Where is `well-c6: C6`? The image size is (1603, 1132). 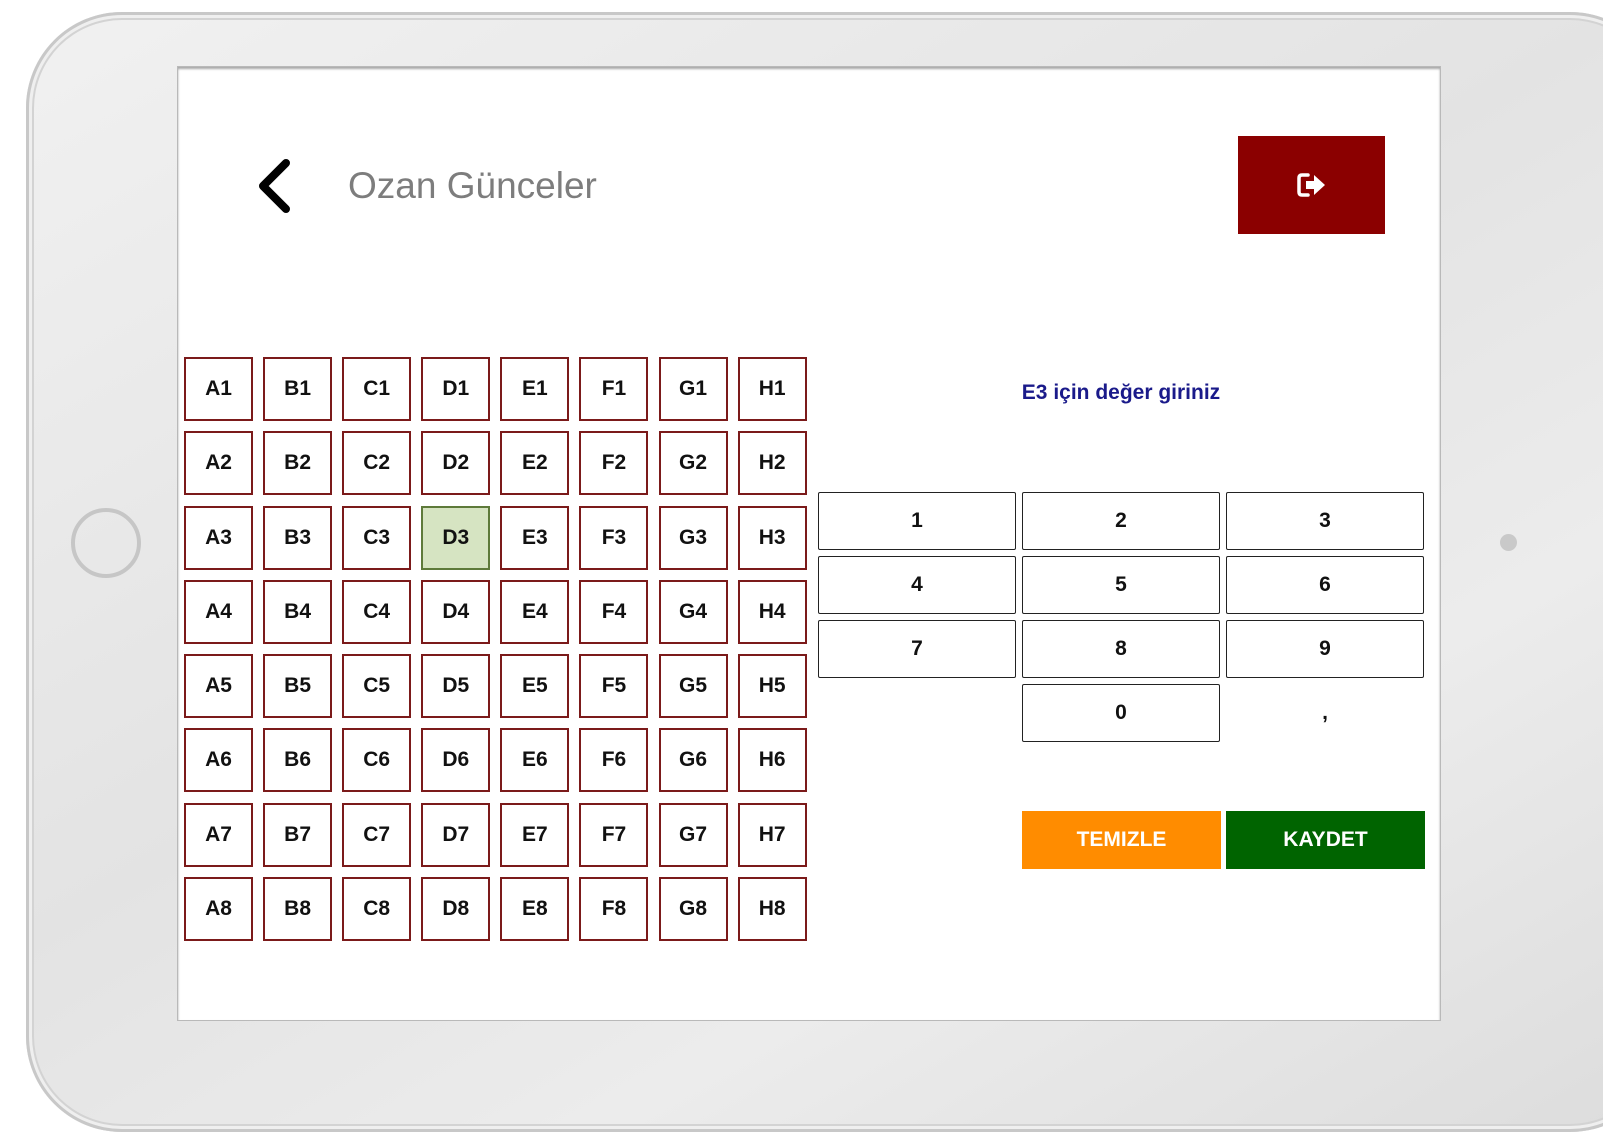 well-c6: C6 is located at coordinates (377, 760).